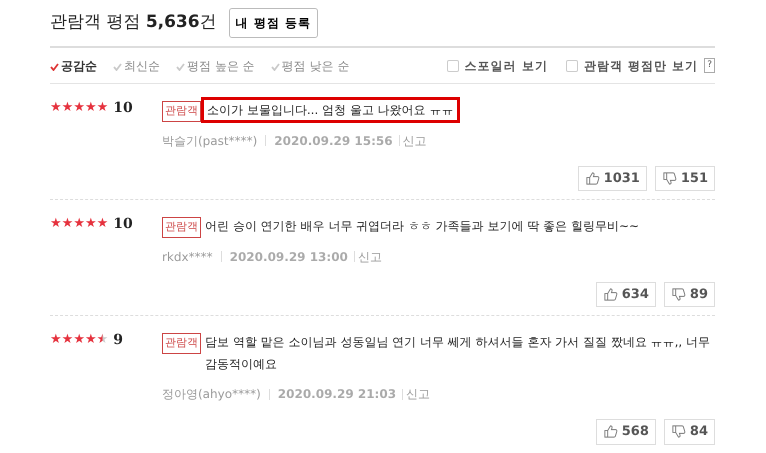 This screenshot has width=766, height=453. Describe the element at coordinates (289, 257) in the screenshot. I see `review-date: 2020.09.29 13:00` at that location.